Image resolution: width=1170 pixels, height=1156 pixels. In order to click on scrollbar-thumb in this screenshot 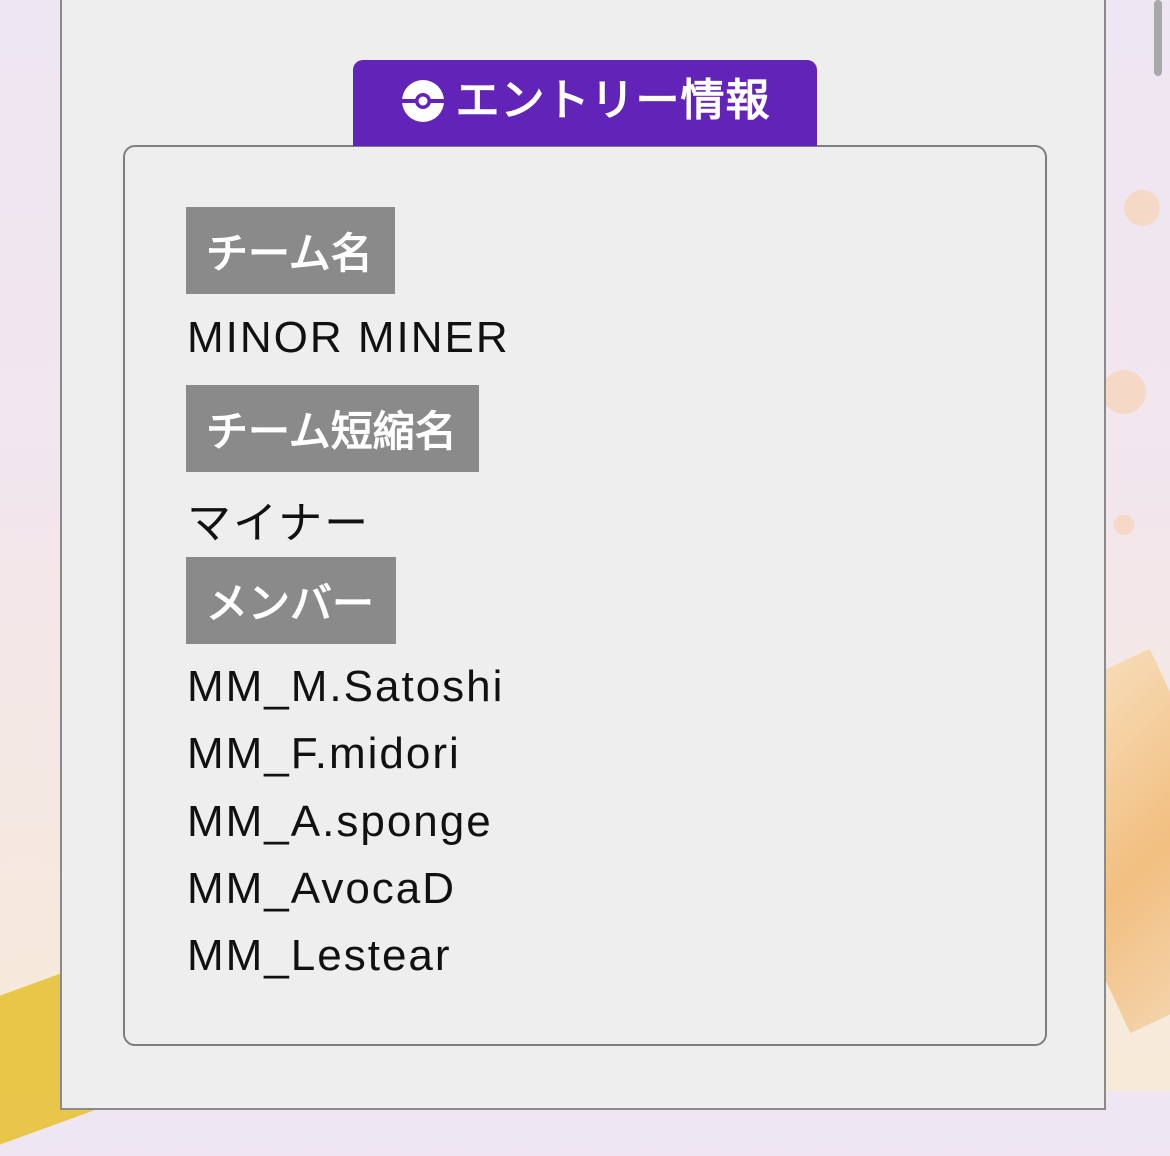, I will do `click(1158, 38)`.